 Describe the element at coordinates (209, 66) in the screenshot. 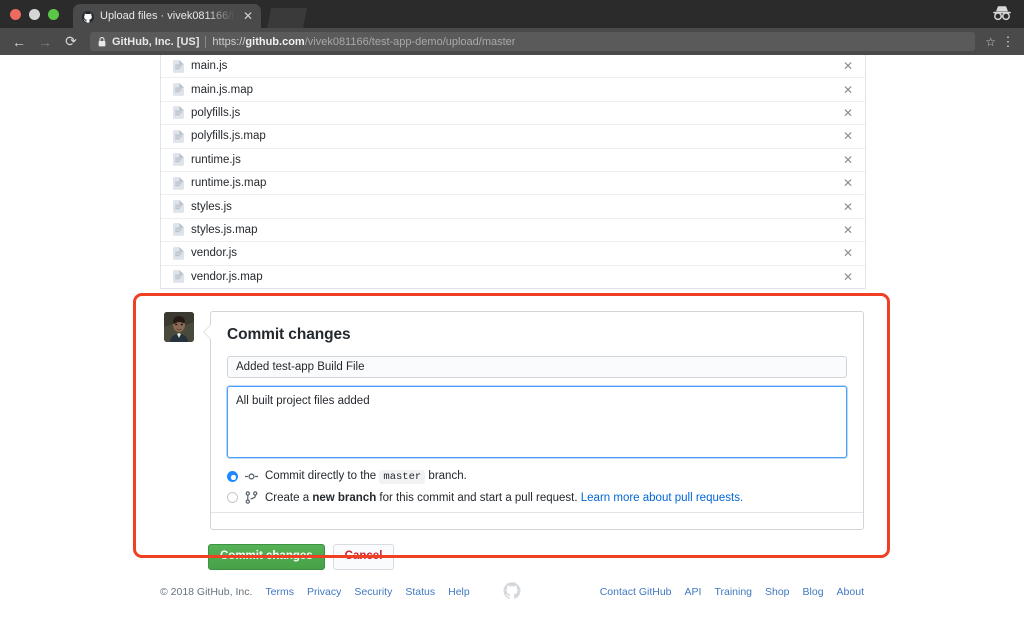

I see `file-name: main.js` at that location.